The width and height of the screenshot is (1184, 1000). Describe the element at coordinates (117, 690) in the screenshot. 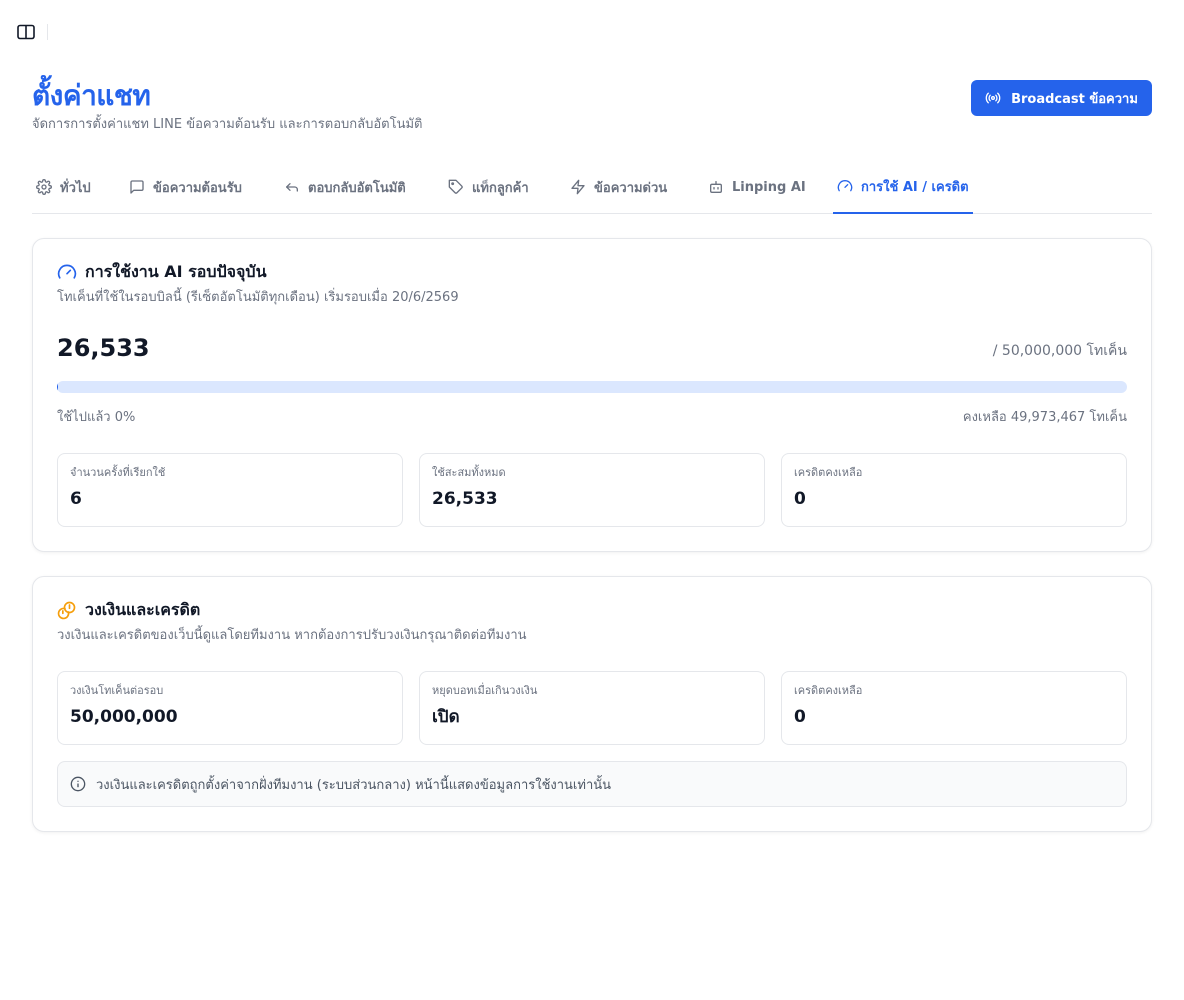

I see `stat-label: วงเงินโทเค็นต่อรอบ` at that location.